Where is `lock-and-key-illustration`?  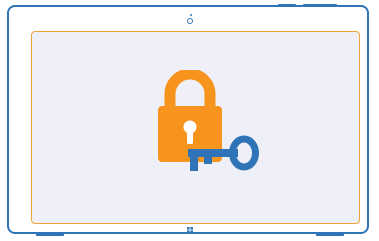
lock-and-key-illustration is located at coordinates (208, 120).